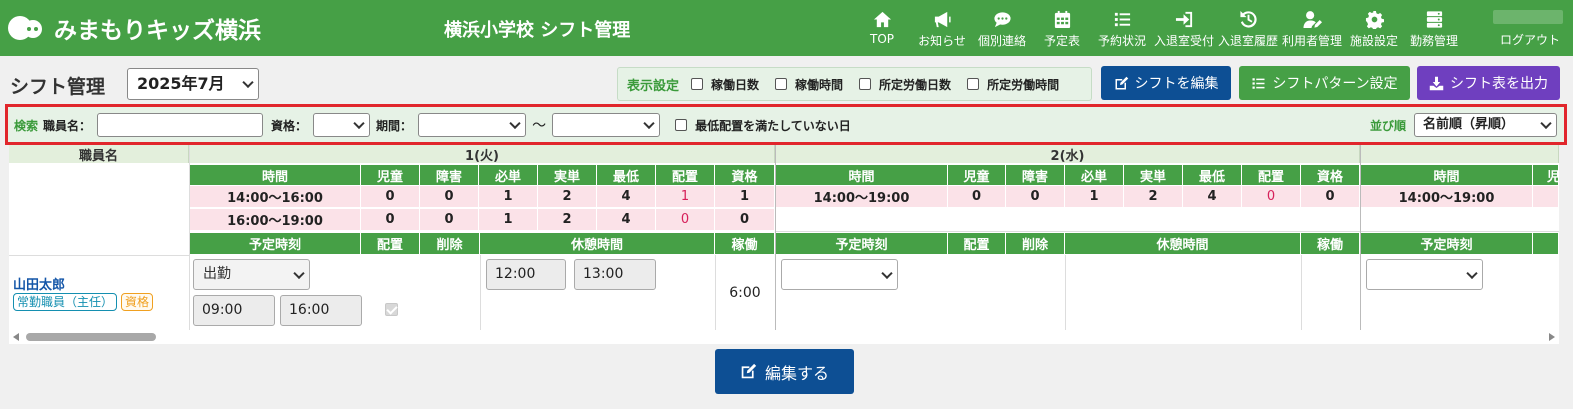 This screenshot has width=1573, height=409. Describe the element at coordinates (784, 371) in the screenshot. I see `edit-button: 編集する` at that location.